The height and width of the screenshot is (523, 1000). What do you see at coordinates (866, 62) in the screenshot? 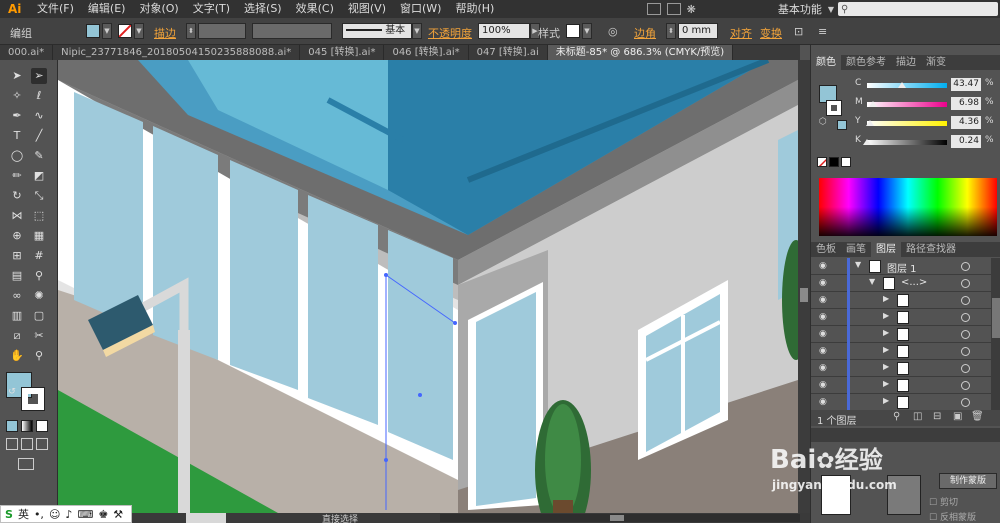
I see `color-panel-tab: 颜色参考` at bounding box center [866, 62].